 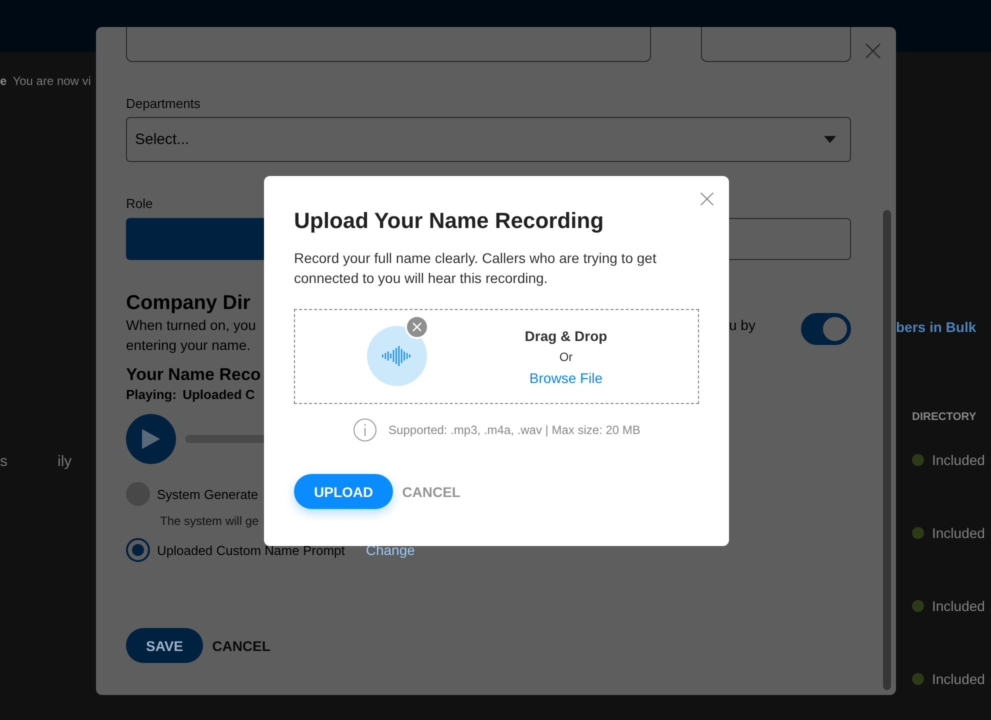 I want to click on option-hint: The system will ge, so click(x=209, y=521).